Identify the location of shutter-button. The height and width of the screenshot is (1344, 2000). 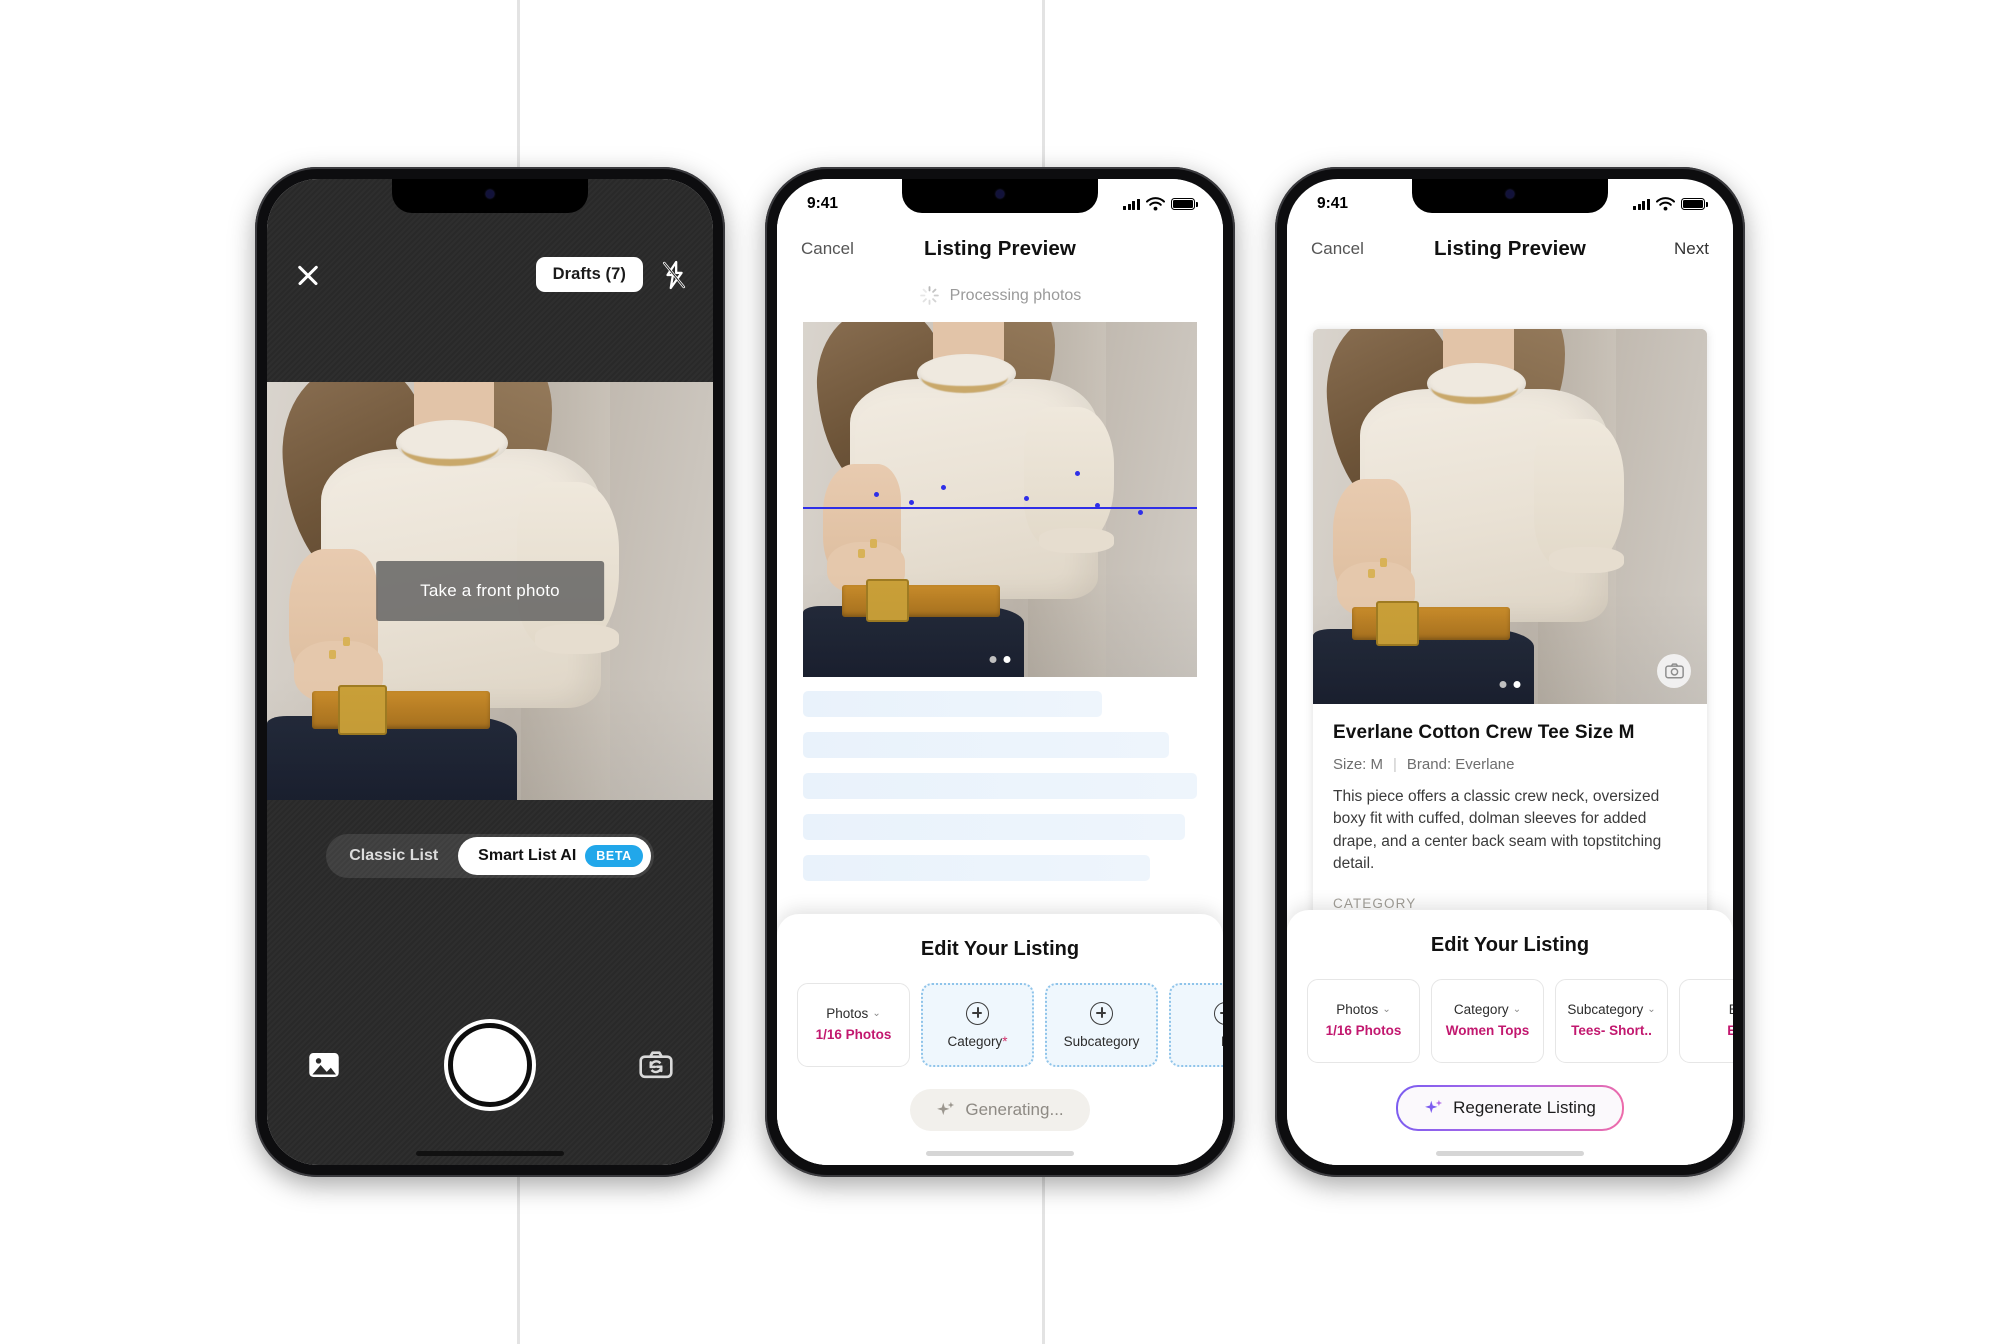
(490, 1065).